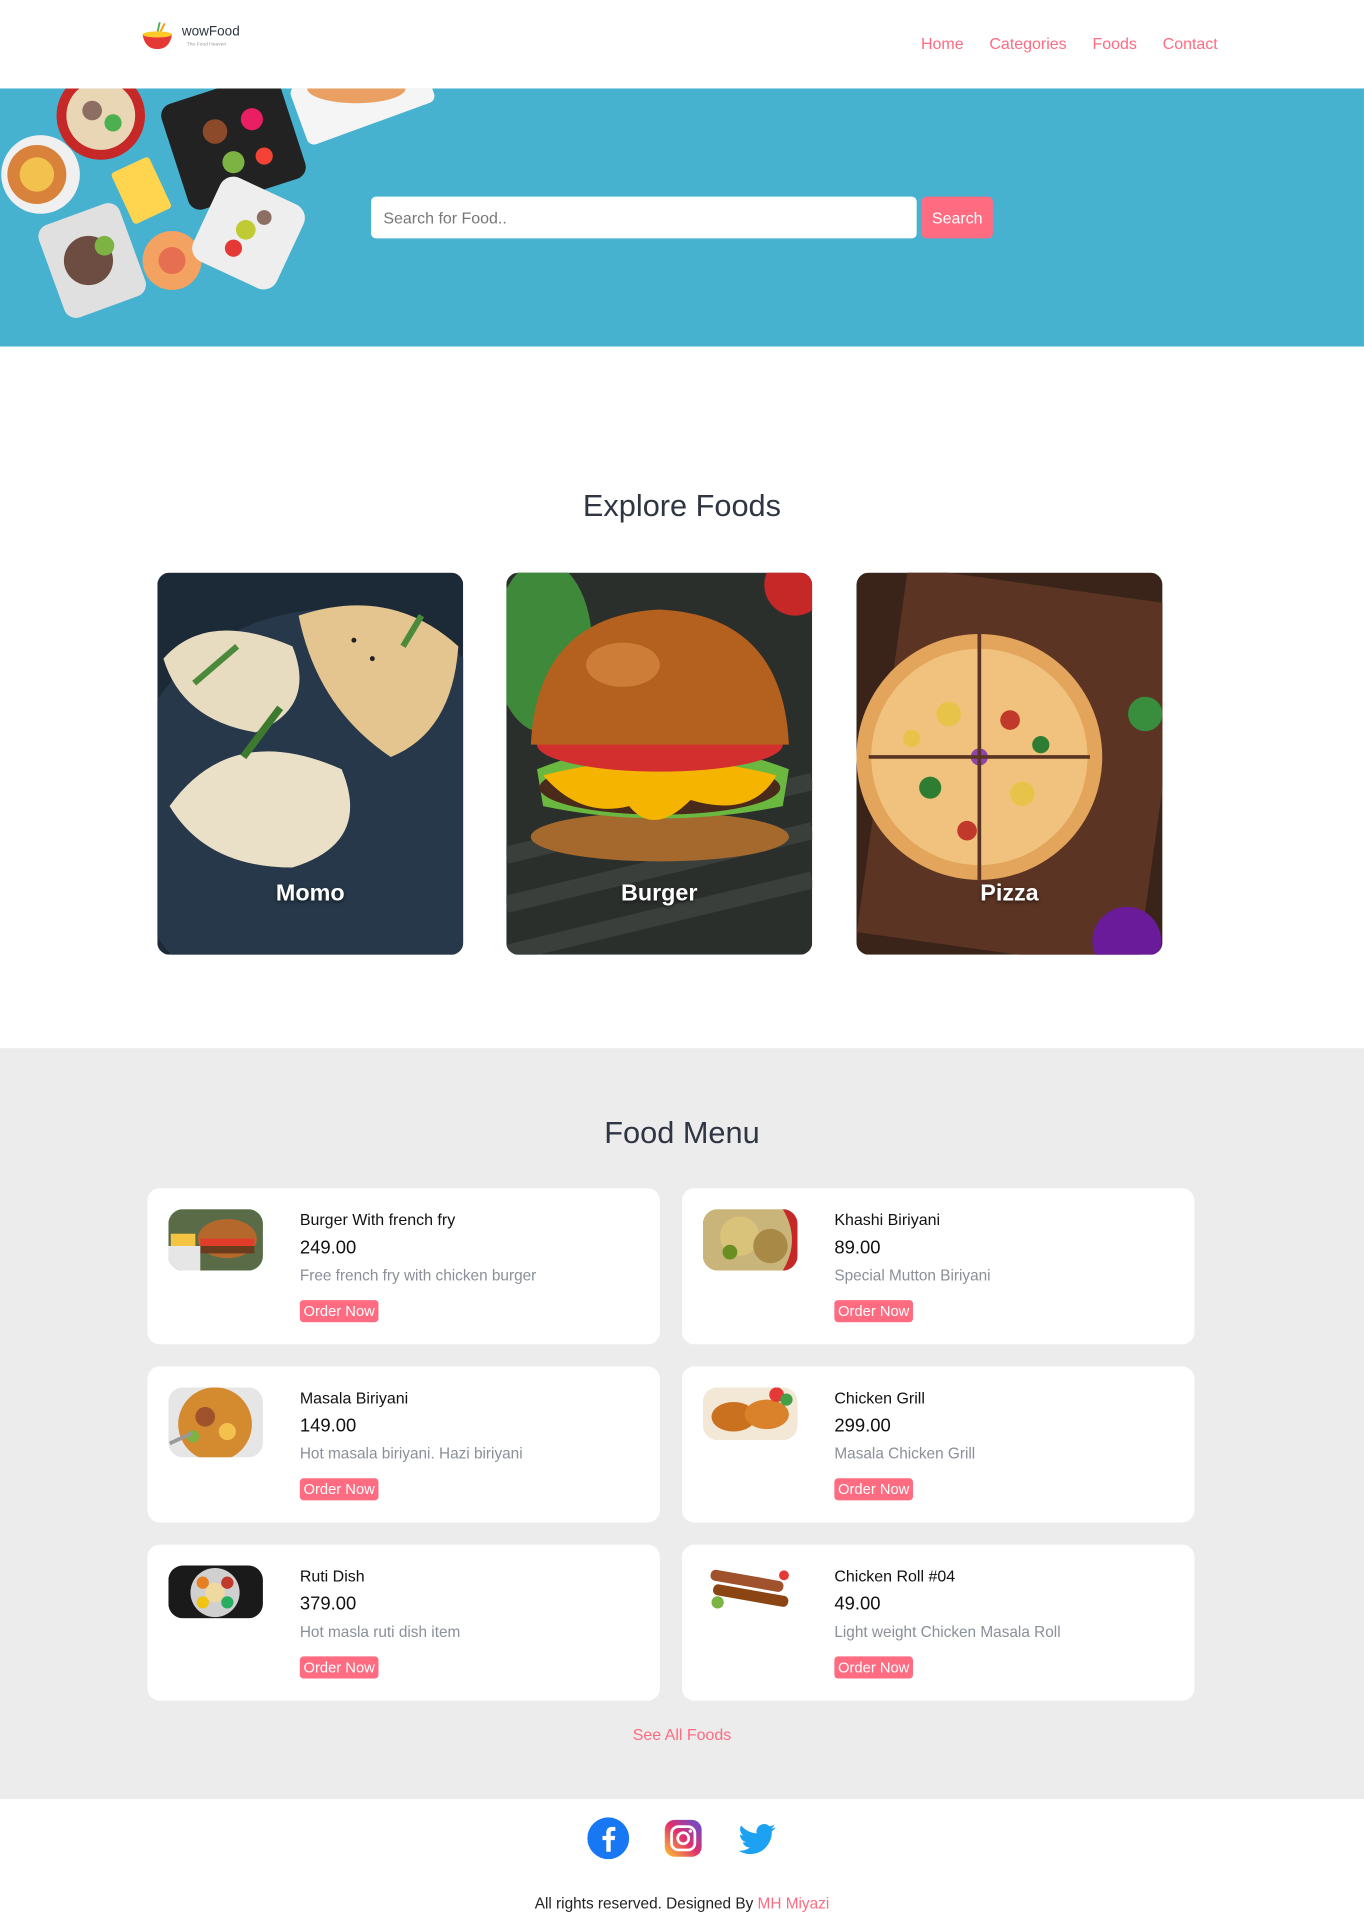 The height and width of the screenshot is (1927, 1364). Describe the element at coordinates (682, 506) in the screenshot. I see `explore-title: Explore Foods` at that location.